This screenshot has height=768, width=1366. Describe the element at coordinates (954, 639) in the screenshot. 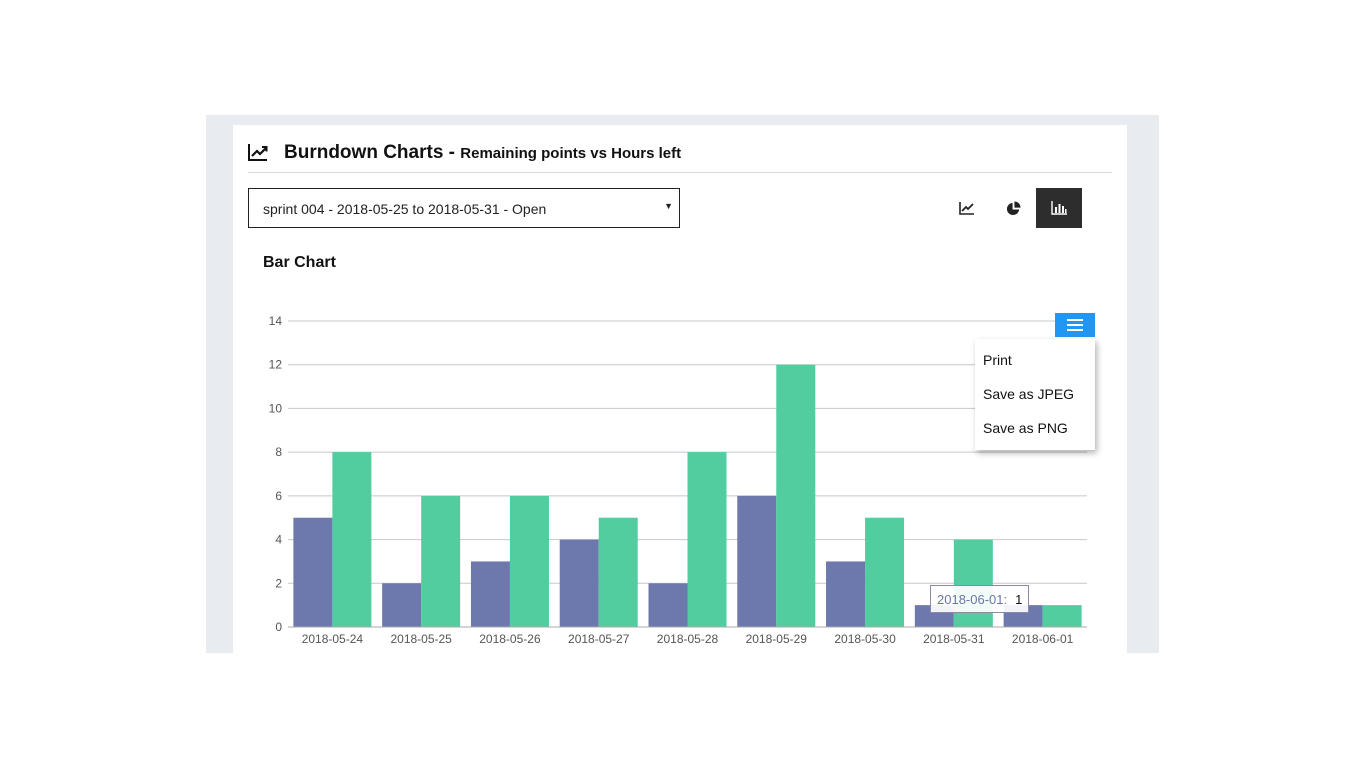

I see `x-tick-label: 2018-05-31` at that location.